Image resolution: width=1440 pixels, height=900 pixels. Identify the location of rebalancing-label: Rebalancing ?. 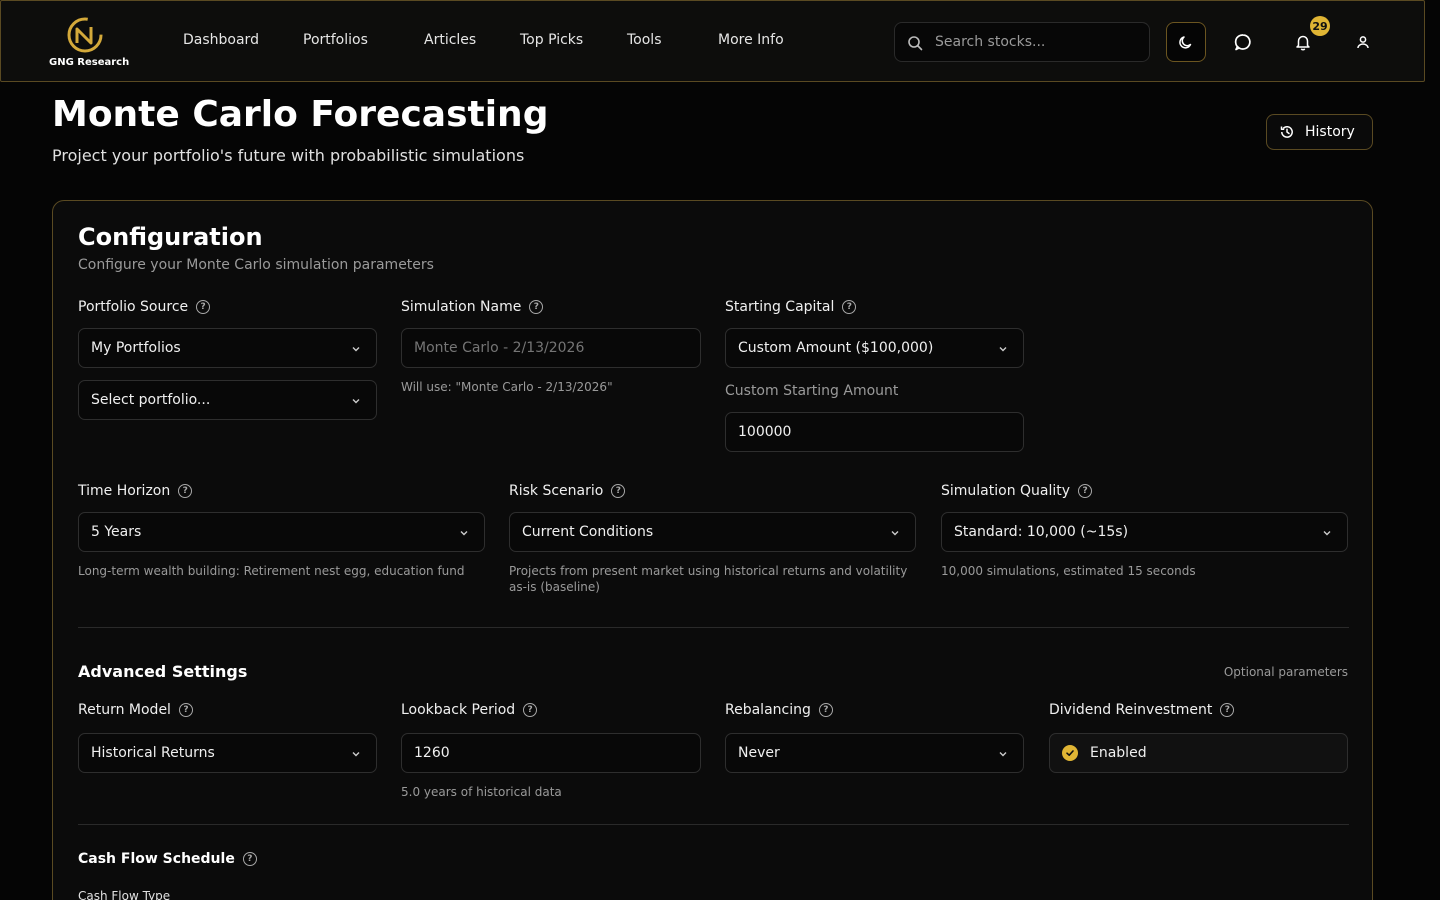
(779, 710).